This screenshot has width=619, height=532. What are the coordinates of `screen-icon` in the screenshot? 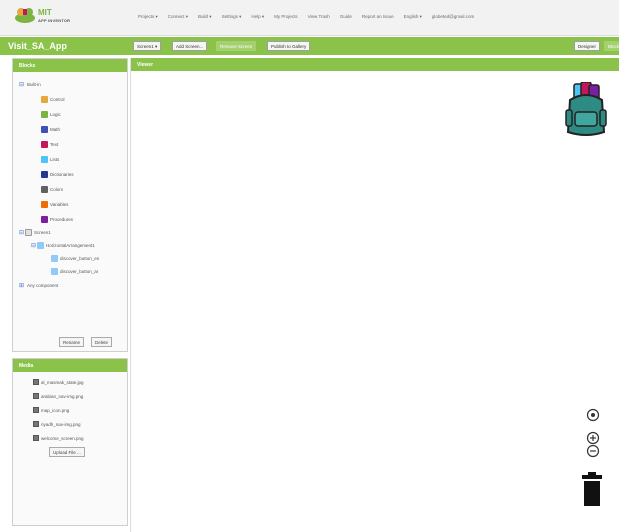 It's located at (28, 232).